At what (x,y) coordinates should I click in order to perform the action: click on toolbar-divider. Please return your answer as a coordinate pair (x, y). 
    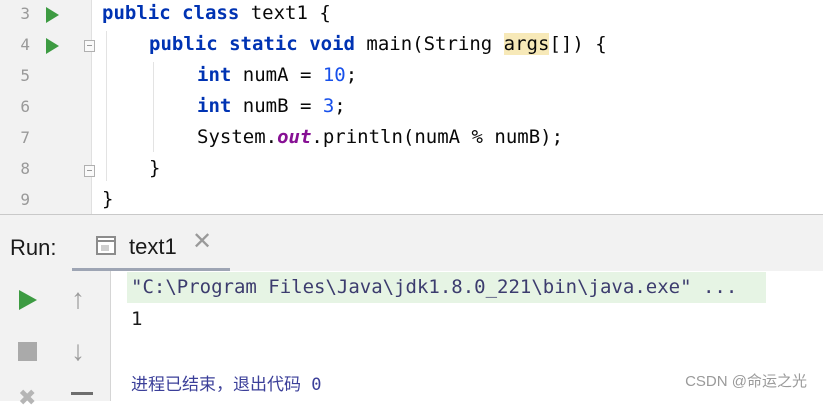
    Looking at the image, I should click on (110, 336).